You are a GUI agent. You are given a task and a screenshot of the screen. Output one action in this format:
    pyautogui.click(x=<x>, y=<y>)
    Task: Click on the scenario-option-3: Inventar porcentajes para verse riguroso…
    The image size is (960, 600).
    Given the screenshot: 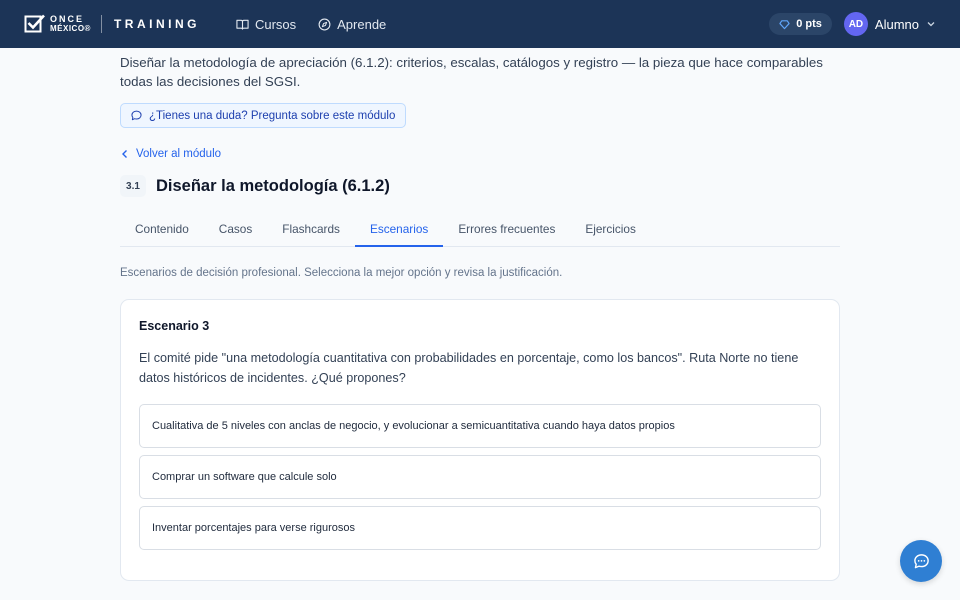 What is the action you would take?
    pyautogui.click(x=480, y=528)
    